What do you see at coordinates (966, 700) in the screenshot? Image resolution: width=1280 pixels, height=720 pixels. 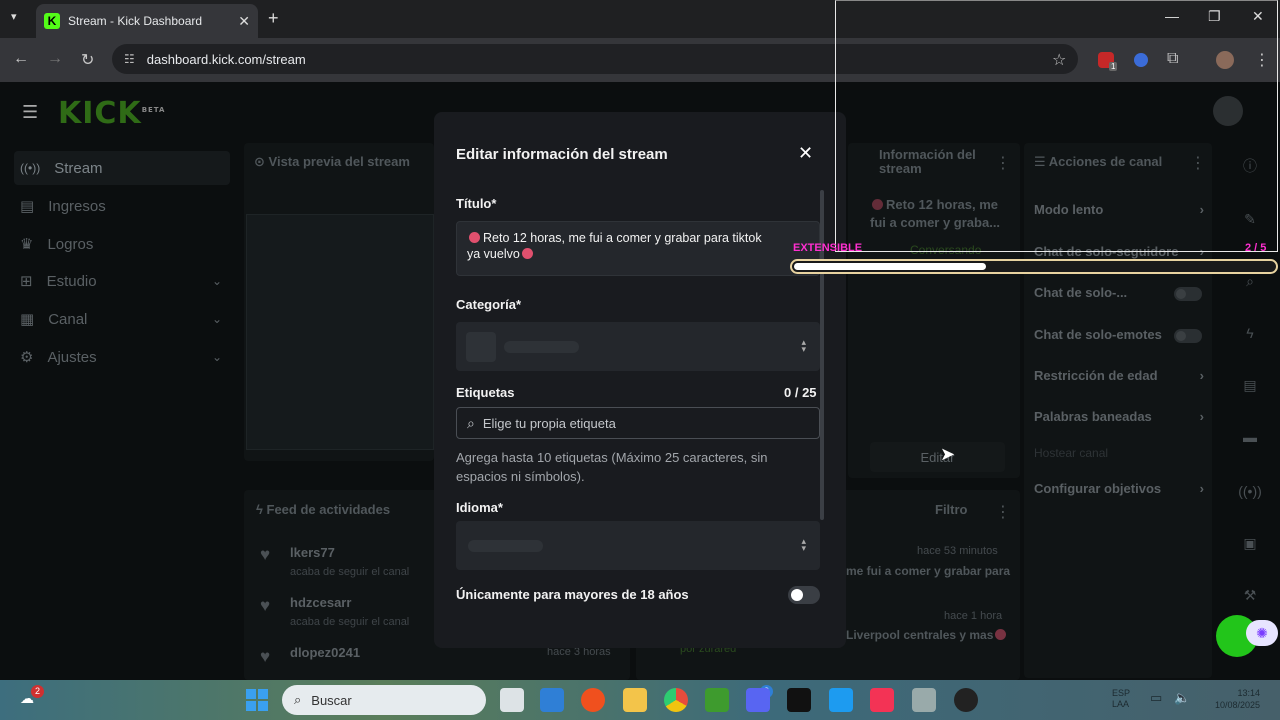 I see `obs-icon` at bounding box center [966, 700].